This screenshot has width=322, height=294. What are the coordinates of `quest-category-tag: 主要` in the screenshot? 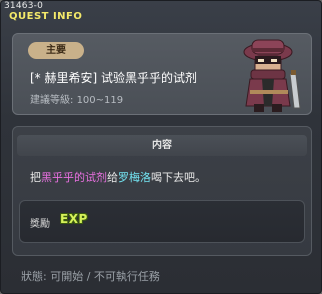 It's located at (56, 50).